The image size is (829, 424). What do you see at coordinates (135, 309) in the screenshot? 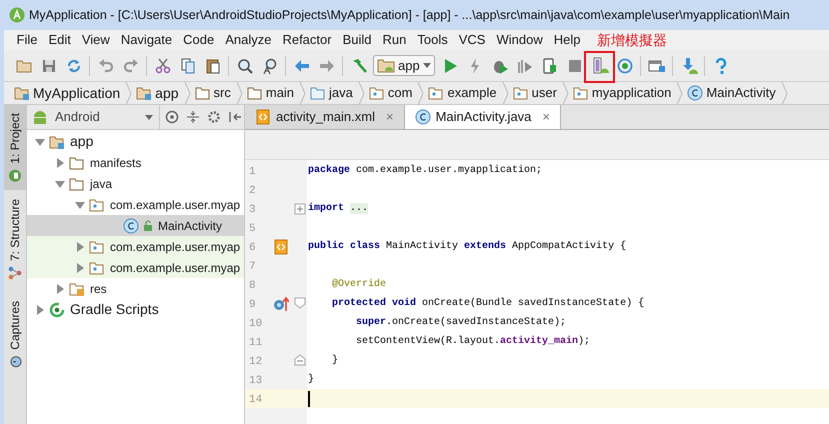
I see `tree-item: Gradle Scripts` at bounding box center [135, 309].